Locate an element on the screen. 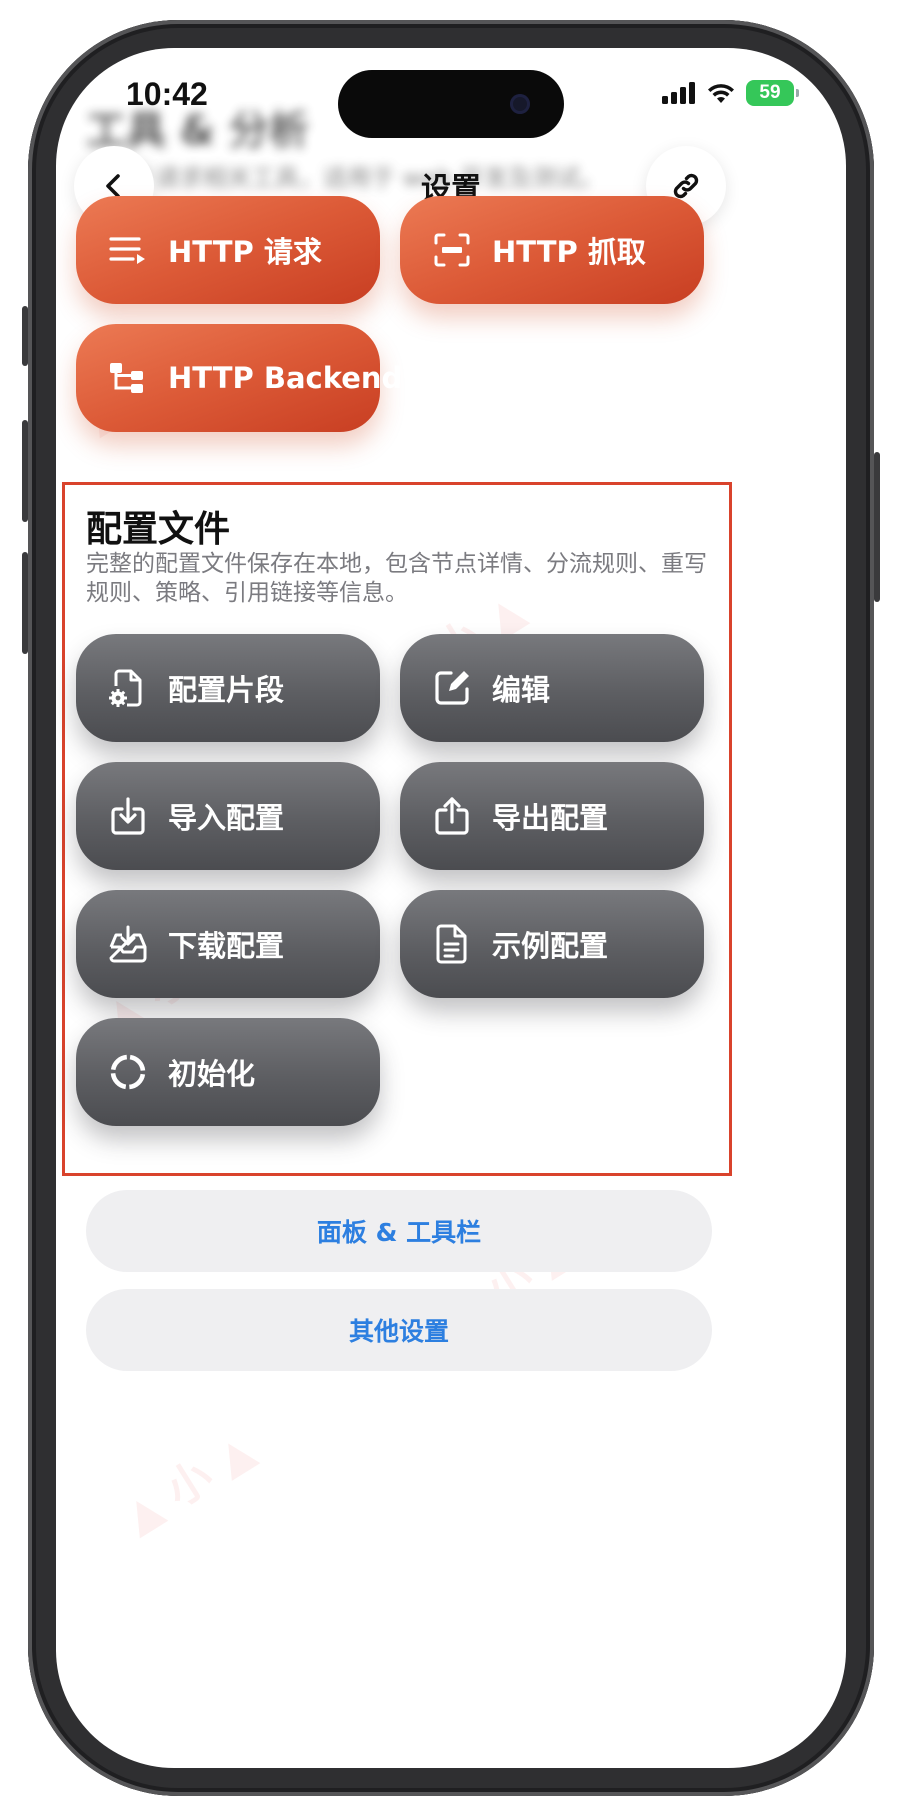 Image resolution: width=902 pixels, height=1816 pixels. http-backend-label: HTTP Backend is located at coordinates (285, 378).